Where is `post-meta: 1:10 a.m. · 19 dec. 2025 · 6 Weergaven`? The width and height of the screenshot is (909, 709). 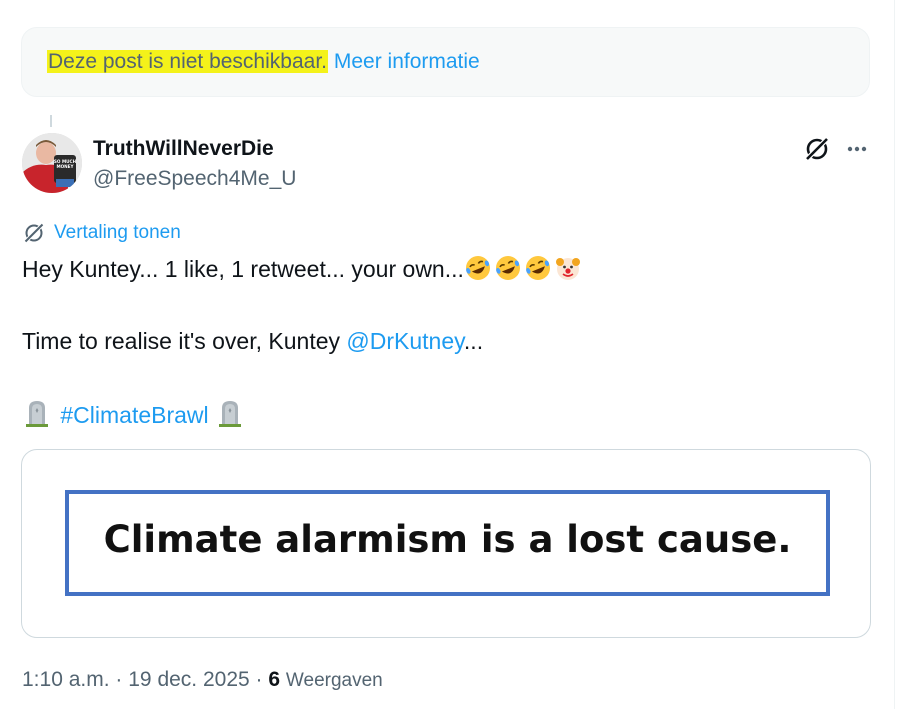 post-meta: 1:10 a.m. · 19 dec. 2025 · 6 Weergaven is located at coordinates (202, 680).